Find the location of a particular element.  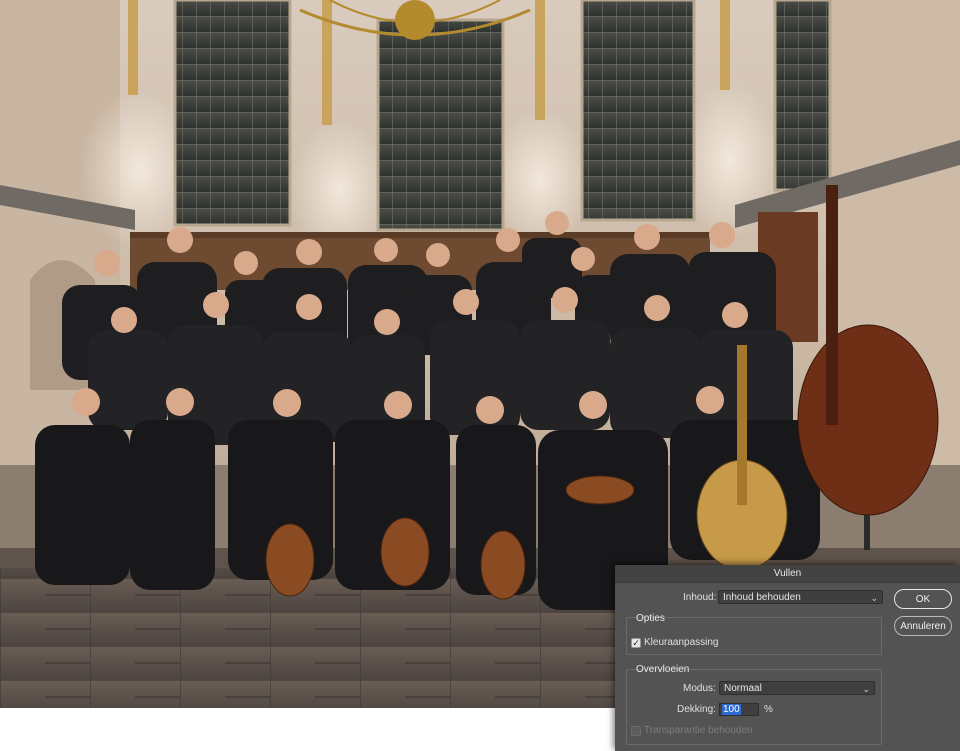

preserve-transparency-checkbox is located at coordinates (636, 731).